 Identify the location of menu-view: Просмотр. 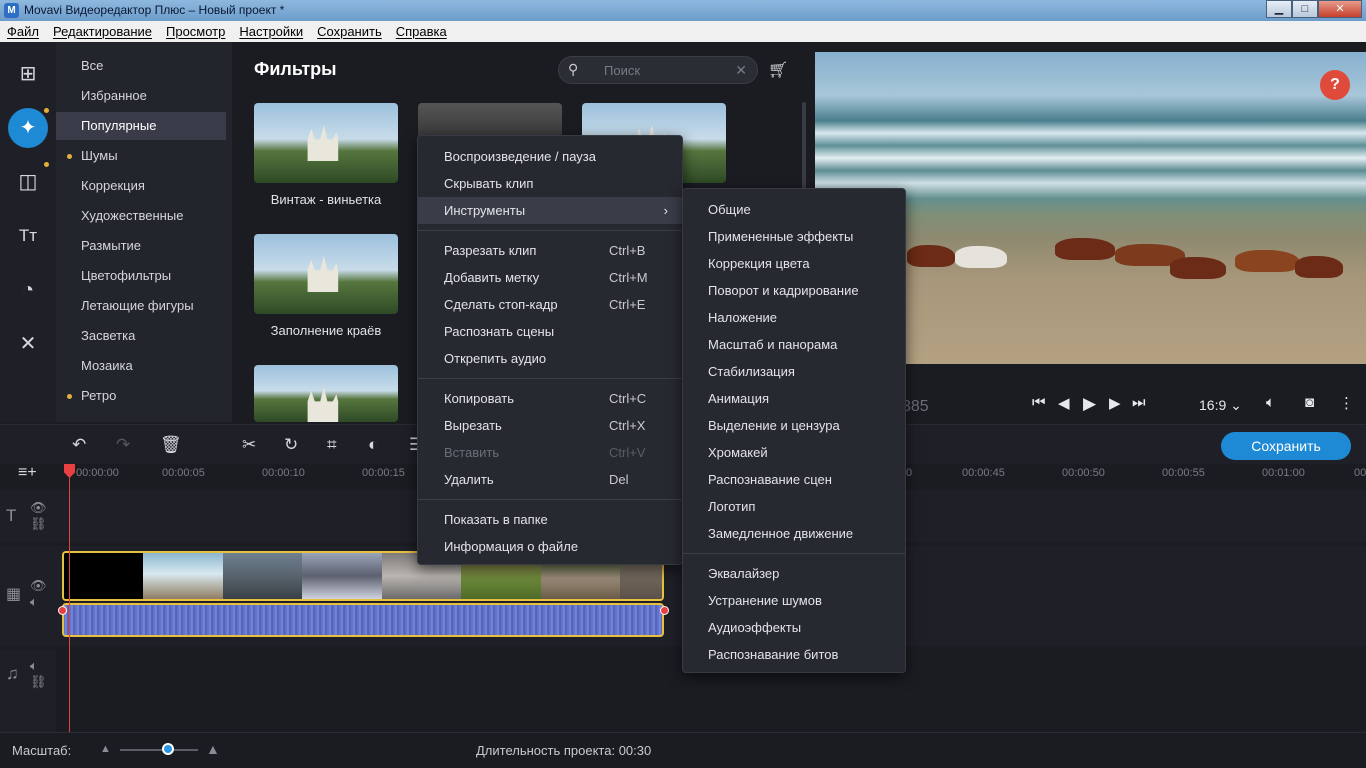
(195, 31).